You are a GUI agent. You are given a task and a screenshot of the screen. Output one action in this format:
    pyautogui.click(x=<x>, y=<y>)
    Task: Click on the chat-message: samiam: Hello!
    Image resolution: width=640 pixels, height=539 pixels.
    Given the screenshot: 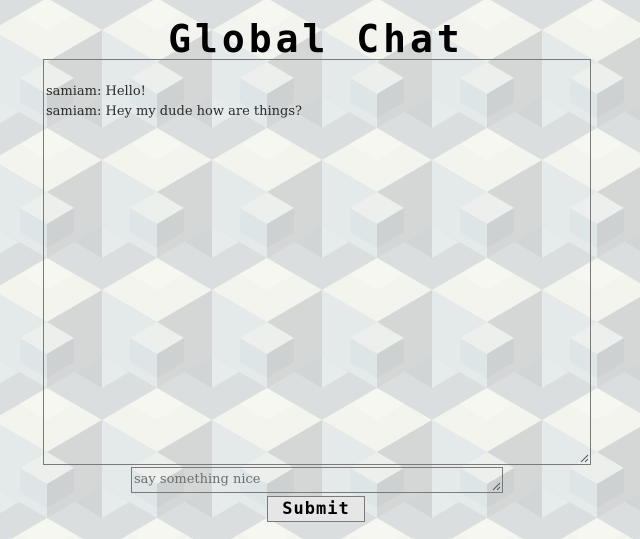 What is the action you would take?
    pyautogui.click(x=96, y=91)
    